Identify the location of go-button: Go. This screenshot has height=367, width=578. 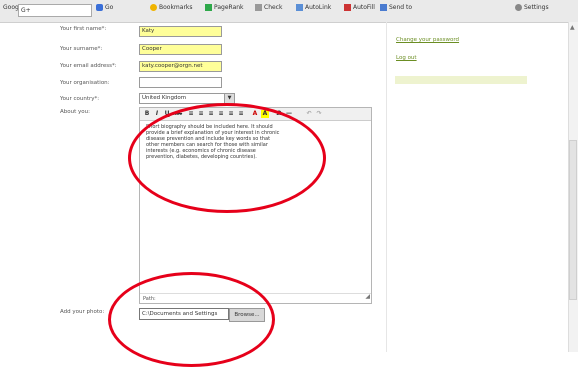
(104, 7).